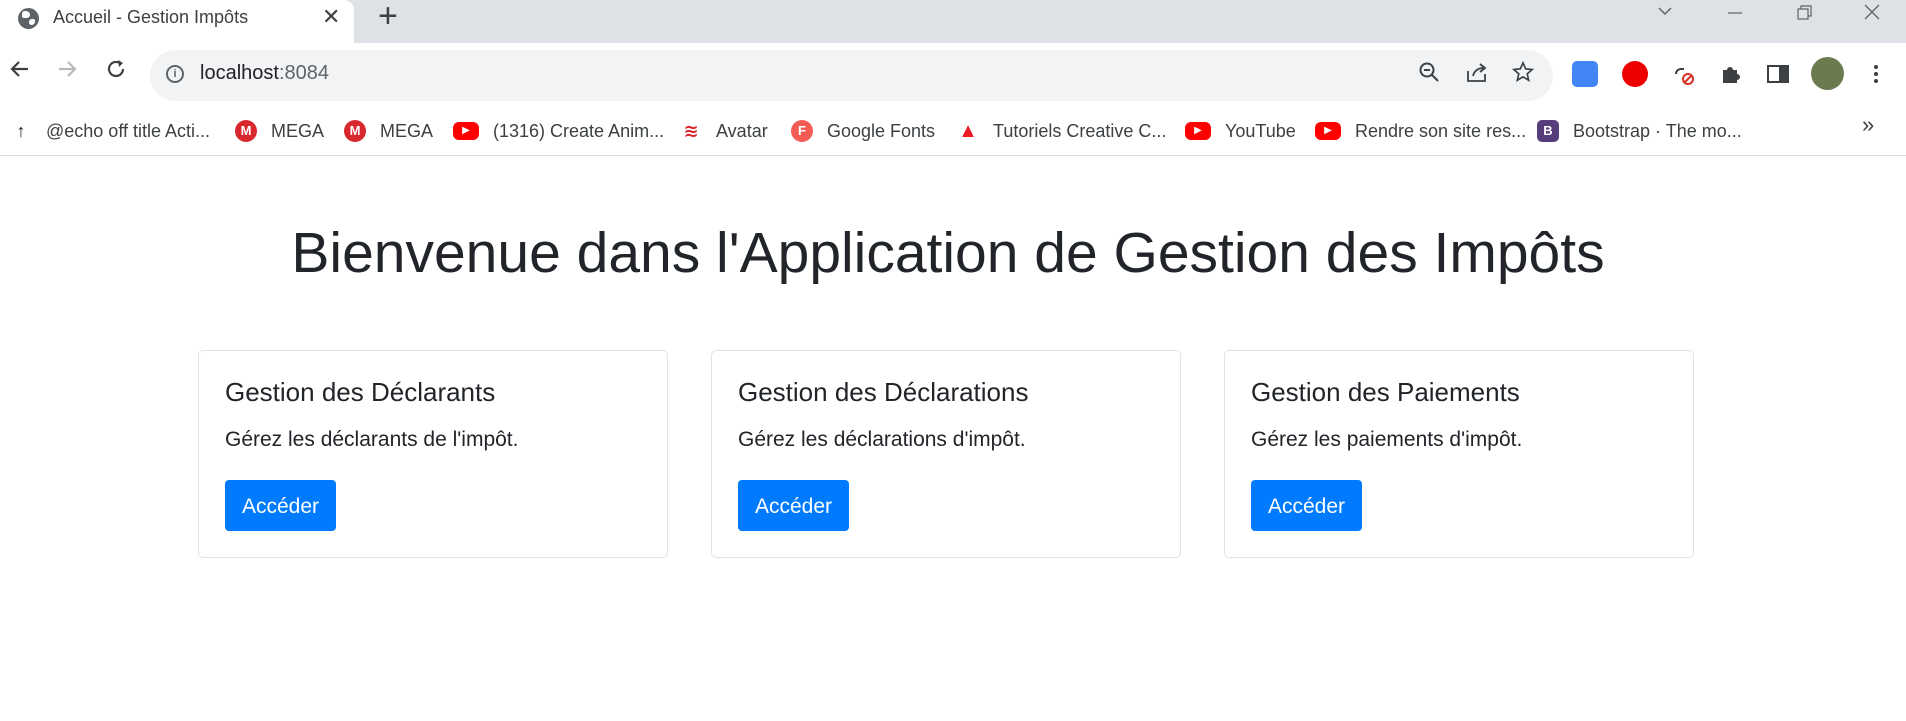  I want to click on bookmarks-overflow-button: », so click(1868, 125).